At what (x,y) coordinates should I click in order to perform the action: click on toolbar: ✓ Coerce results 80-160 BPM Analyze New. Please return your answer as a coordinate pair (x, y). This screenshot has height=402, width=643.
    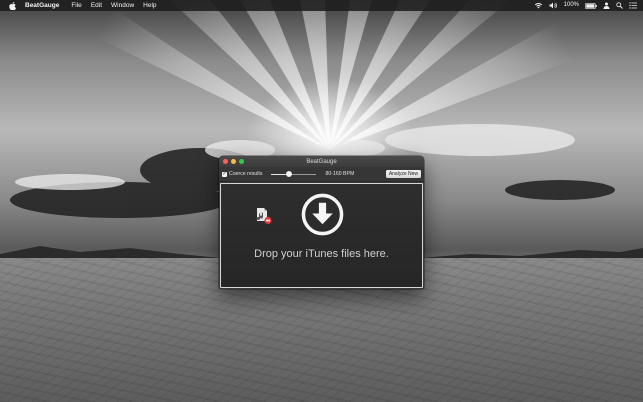
    Looking at the image, I should click on (321, 174).